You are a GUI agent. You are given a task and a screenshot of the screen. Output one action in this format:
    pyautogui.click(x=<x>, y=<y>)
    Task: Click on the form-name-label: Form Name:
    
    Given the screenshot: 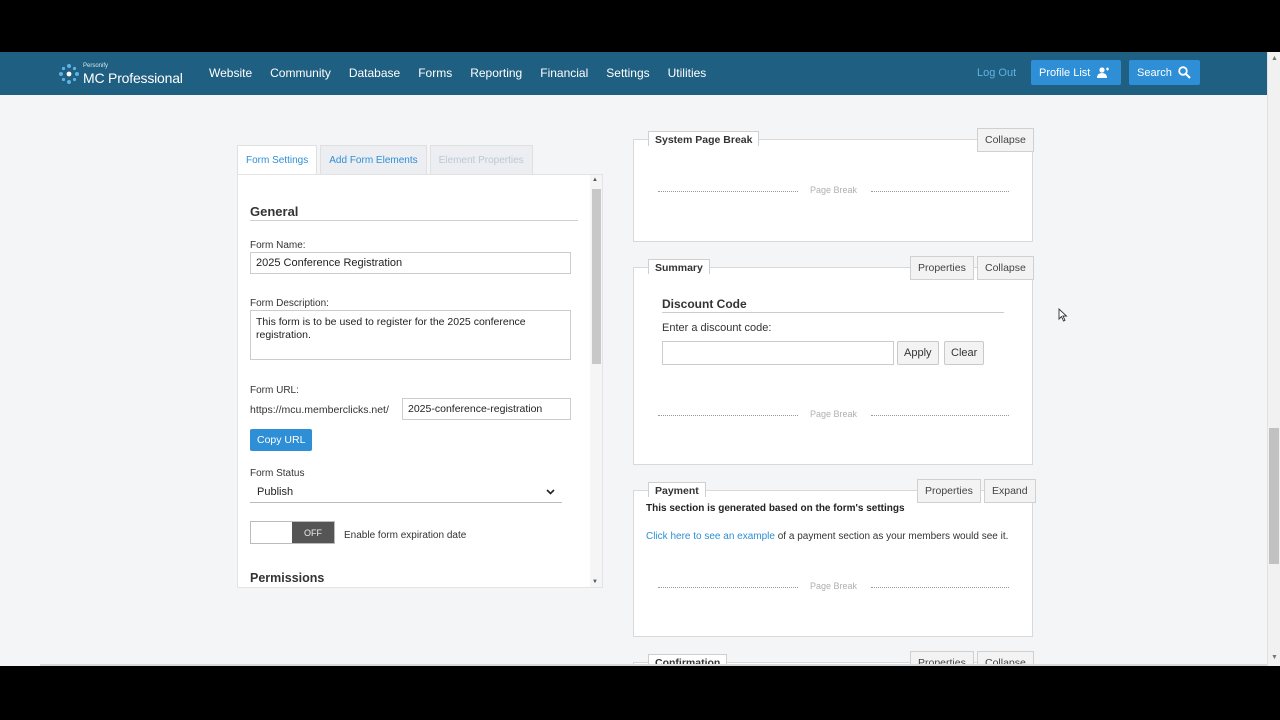 What is the action you would take?
    pyautogui.click(x=278, y=245)
    